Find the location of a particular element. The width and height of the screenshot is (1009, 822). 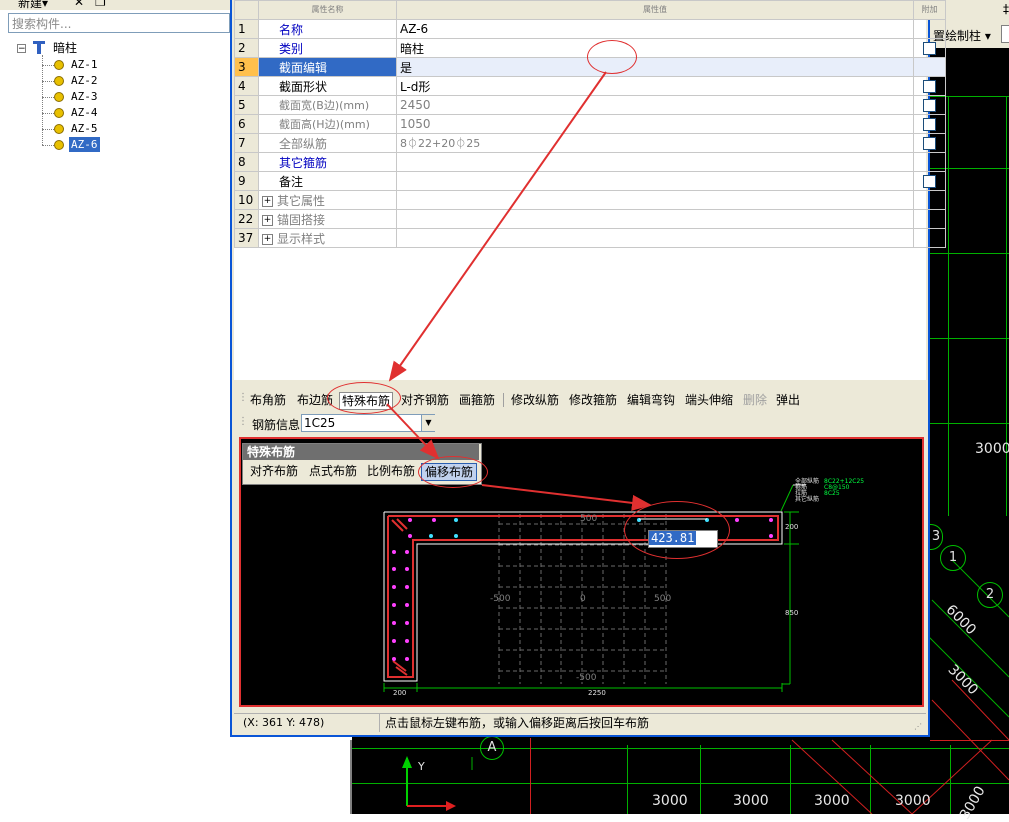

resize-grip-icon: ⋰ is located at coordinates (918, 726).